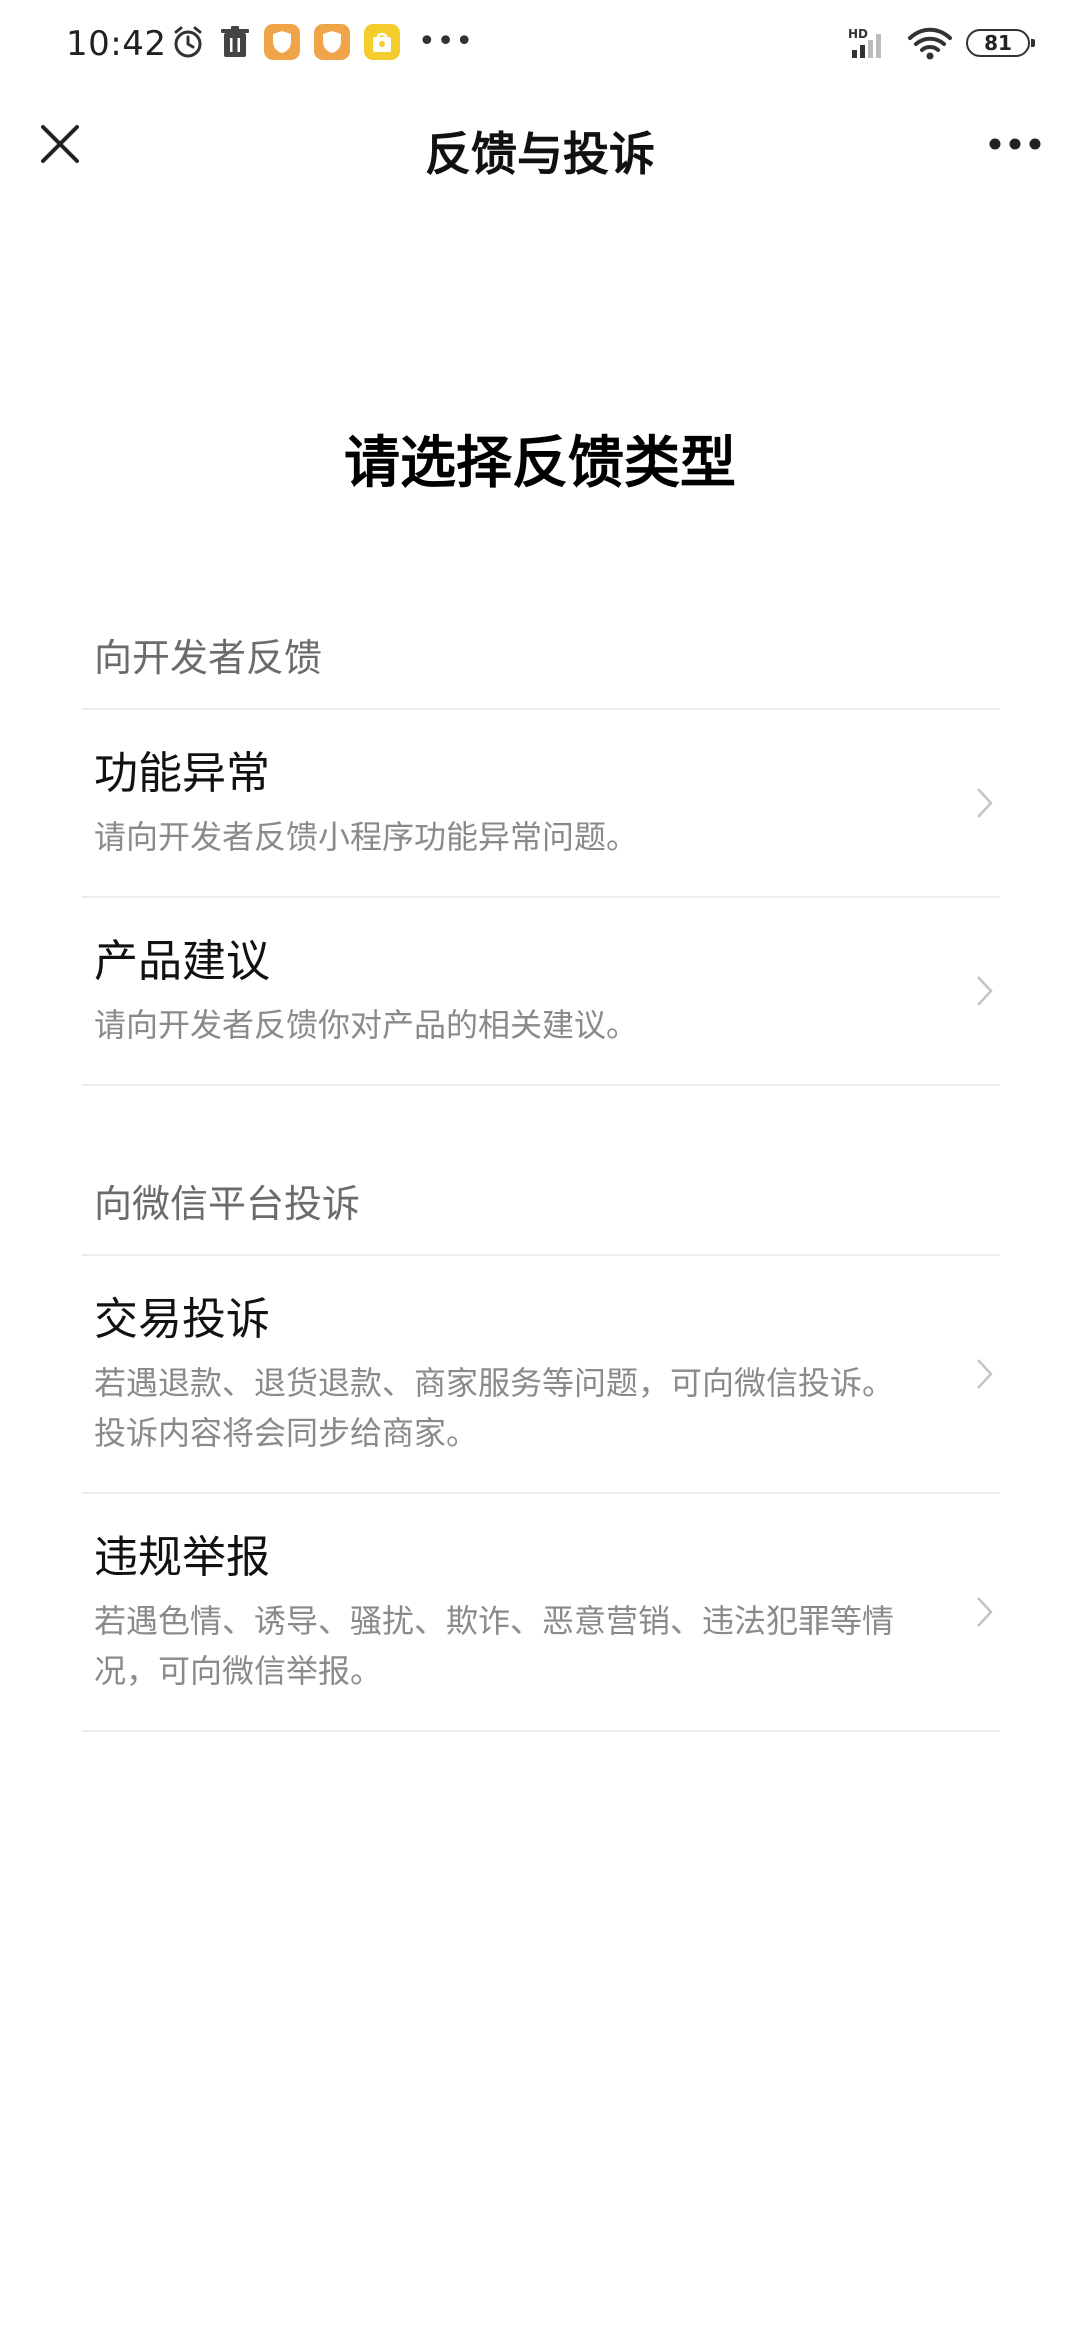 The image size is (1080, 2340). I want to click on item-description: 请向开发者反馈小程序功能异常问题。, so click(366, 837).